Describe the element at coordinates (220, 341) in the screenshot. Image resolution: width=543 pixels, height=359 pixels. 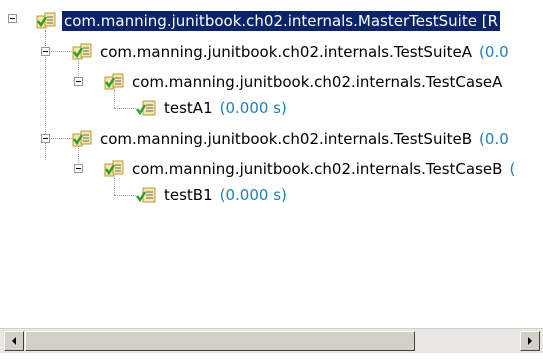
I see `scrollbar-thumb` at that location.